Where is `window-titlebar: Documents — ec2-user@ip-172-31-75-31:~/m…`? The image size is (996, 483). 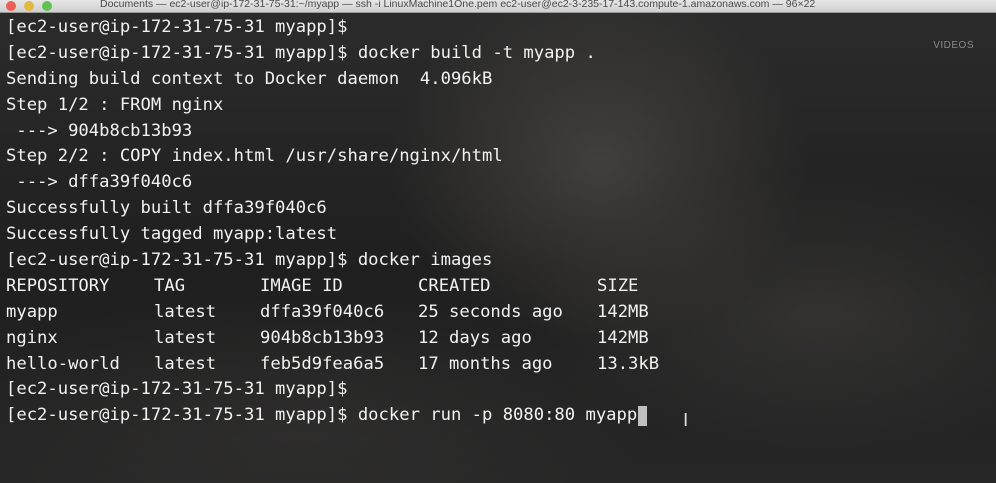 window-titlebar: Documents — ec2-user@ip-172-31-75-31:~/m… is located at coordinates (498, 6).